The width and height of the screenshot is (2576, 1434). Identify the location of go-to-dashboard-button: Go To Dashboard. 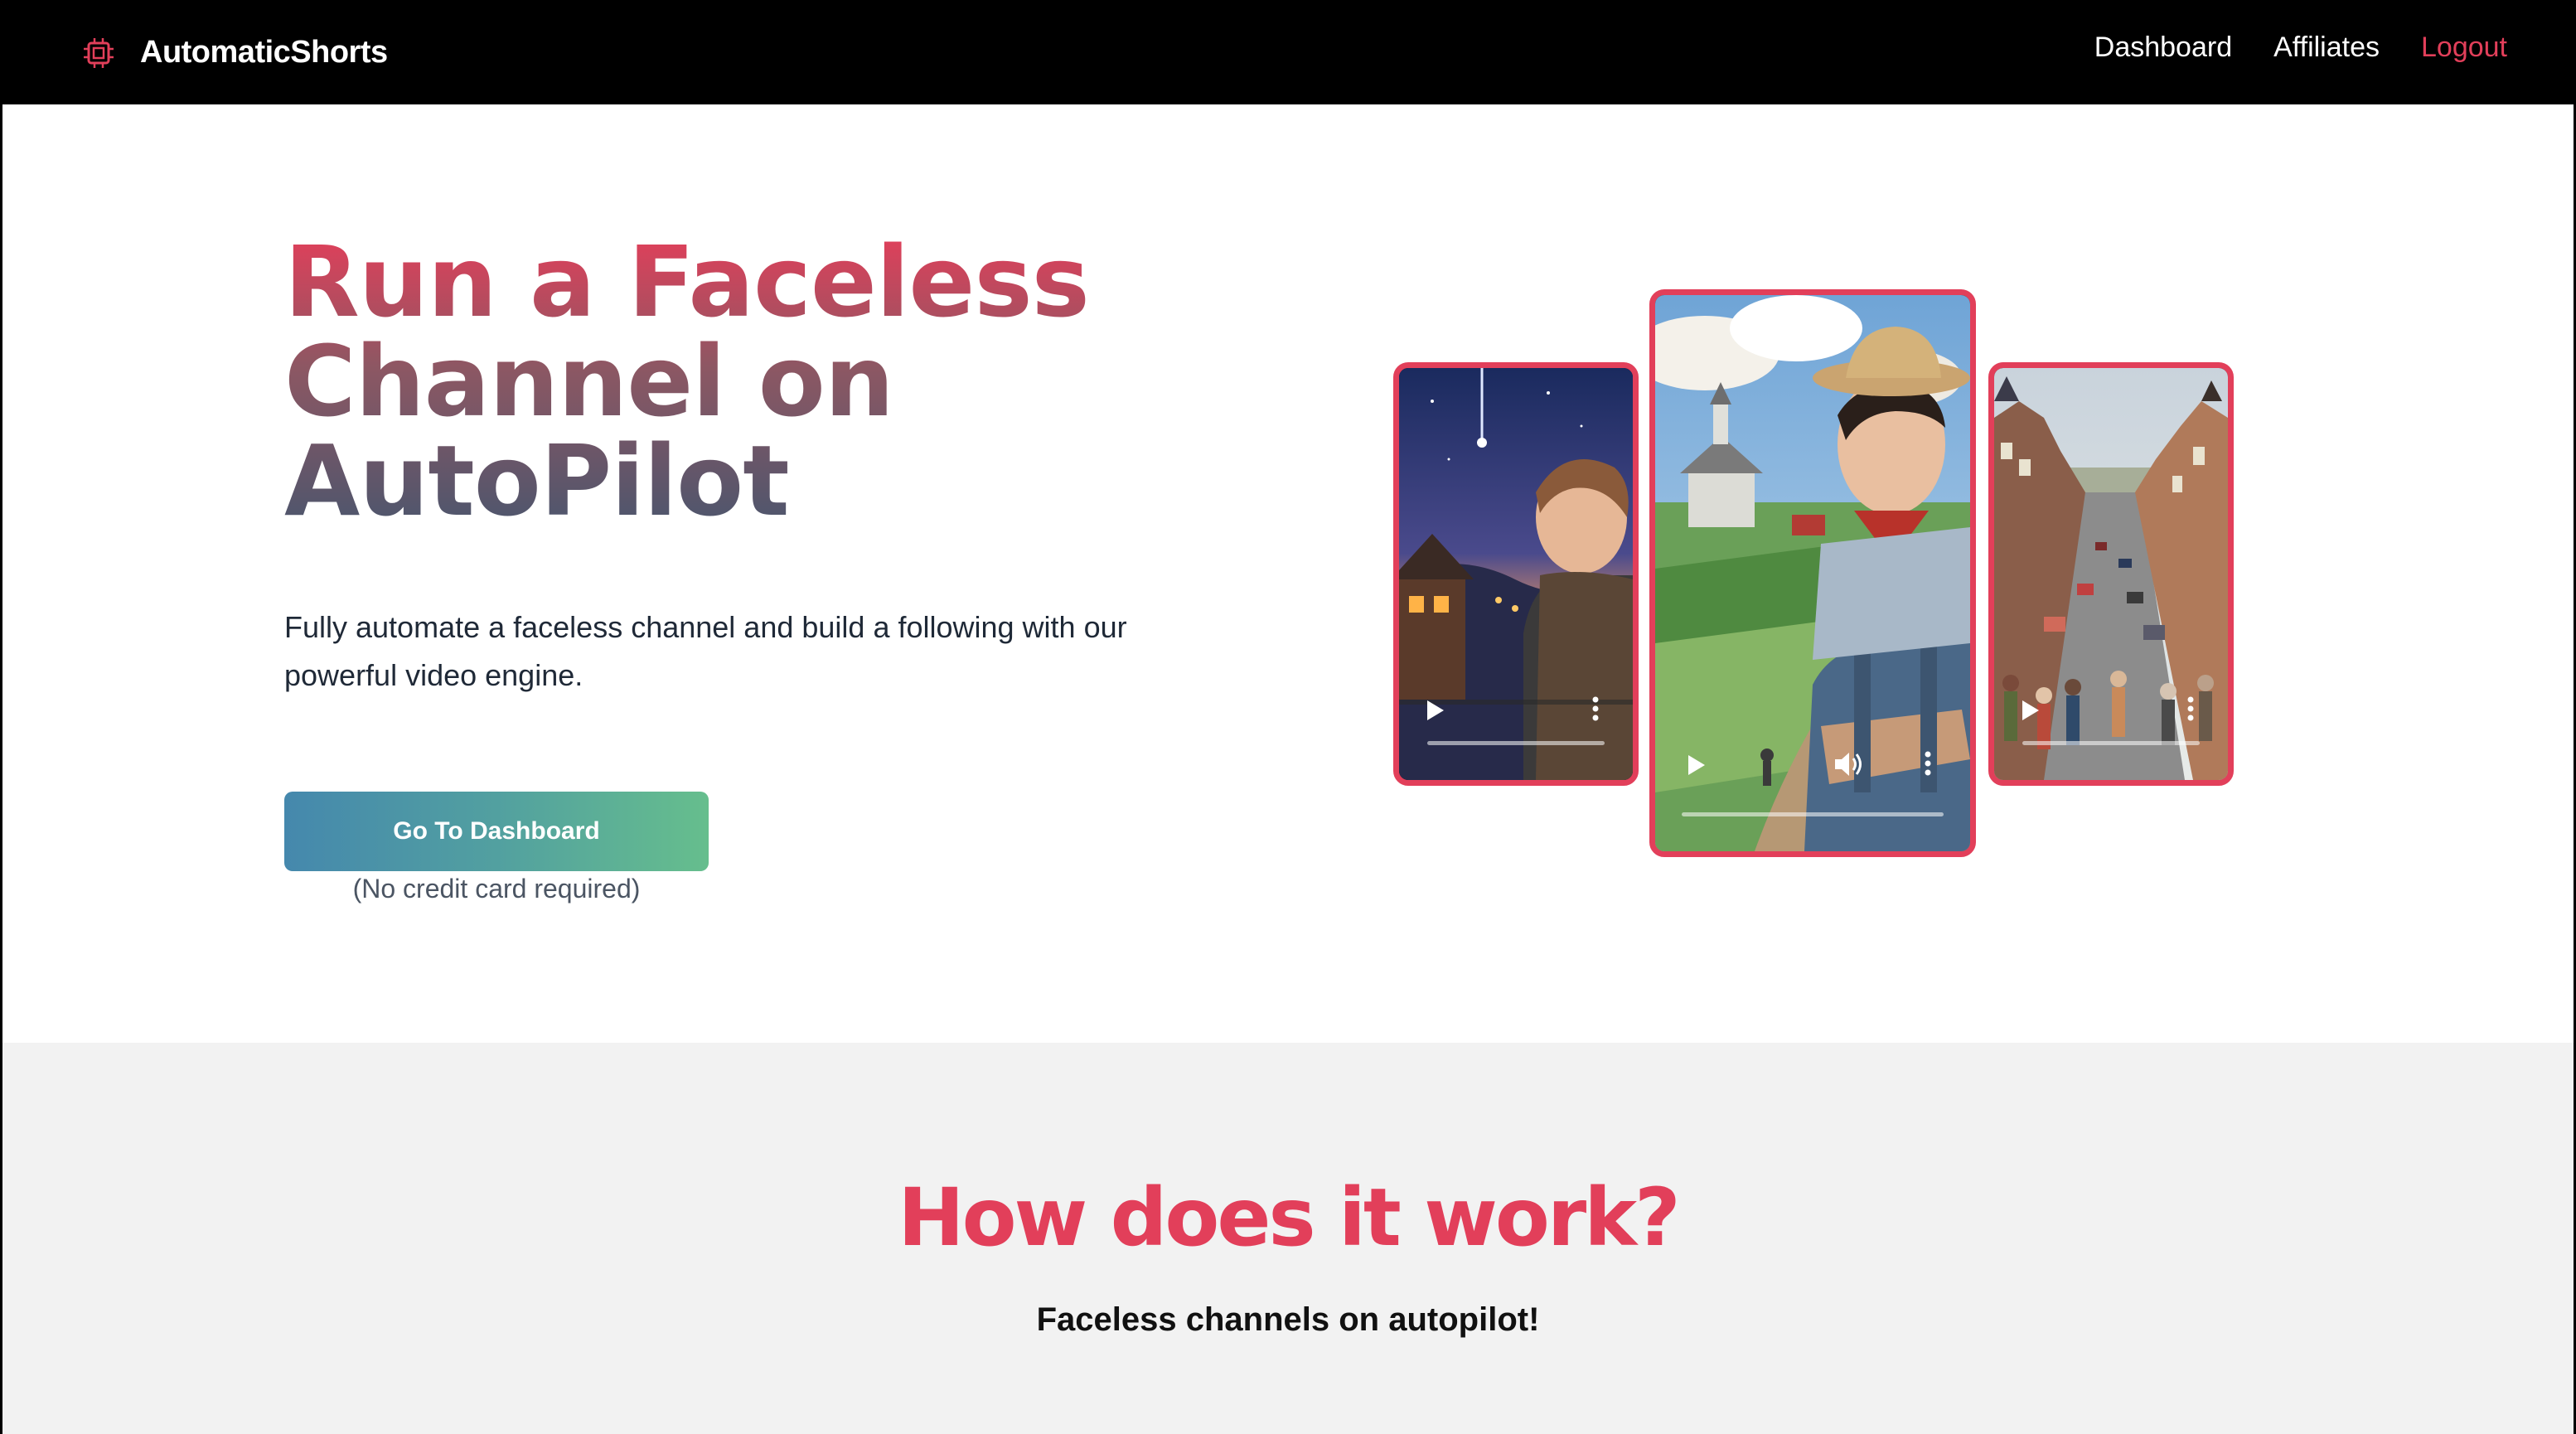
(496, 831).